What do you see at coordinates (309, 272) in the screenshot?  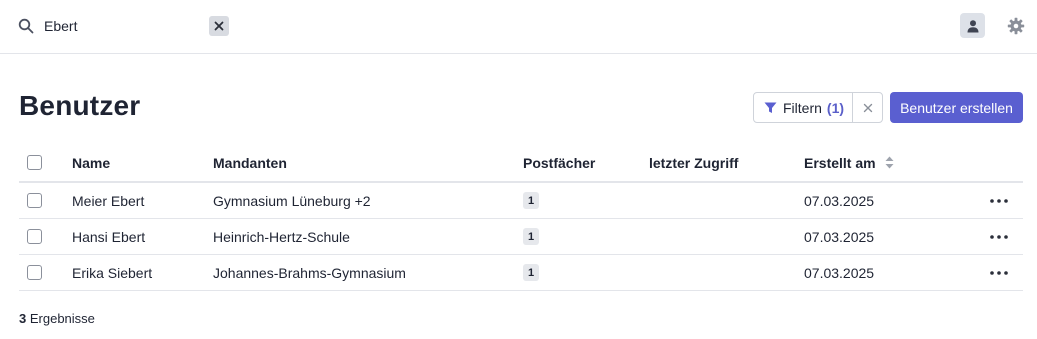 I see `cell-mandanten: Johannes-Brahms-Gymnasium` at bounding box center [309, 272].